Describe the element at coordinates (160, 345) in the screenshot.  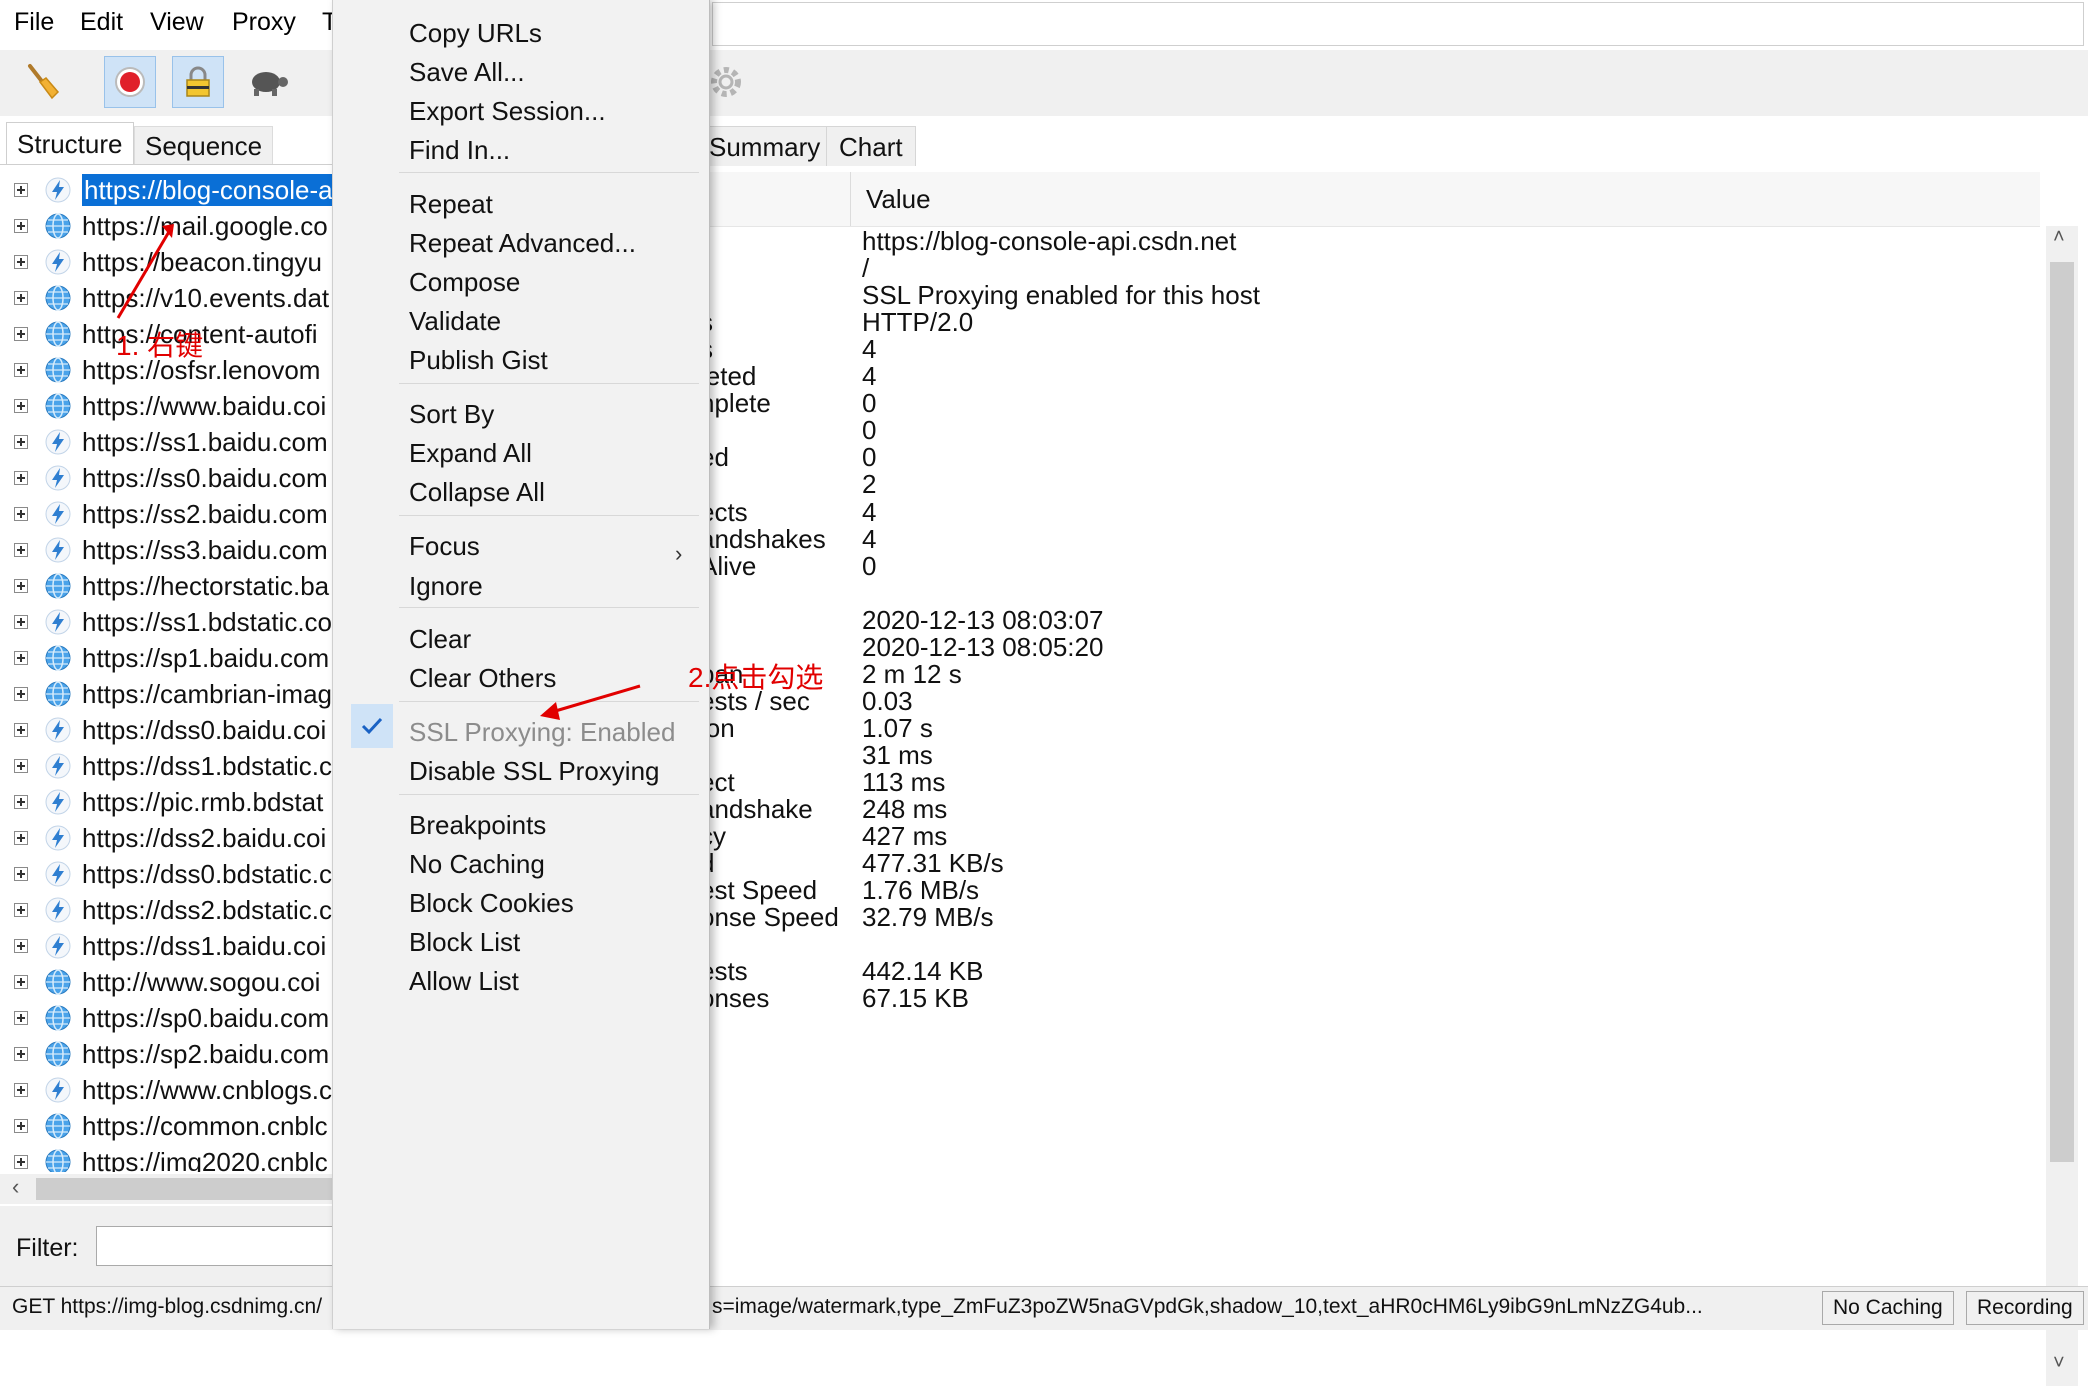
I see `annotation-step1: 1. 右键` at that location.